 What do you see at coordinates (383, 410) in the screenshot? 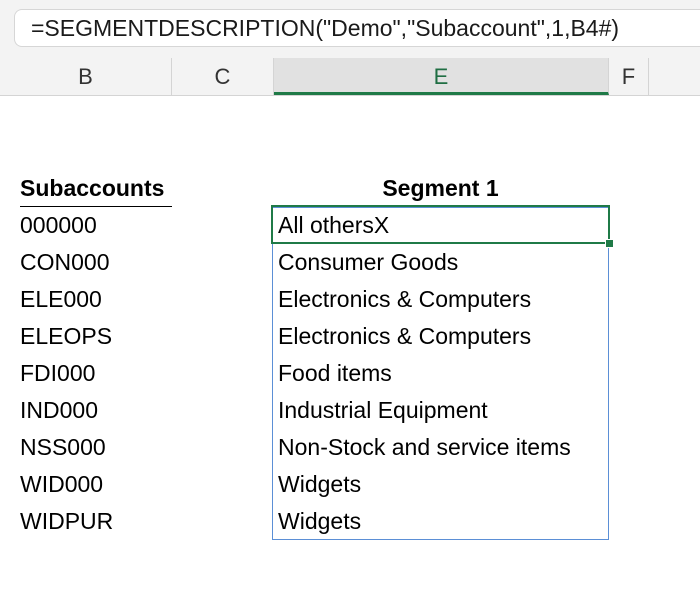
I see `segment-cell: Industrial Equipment` at bounding box center [383, 410].